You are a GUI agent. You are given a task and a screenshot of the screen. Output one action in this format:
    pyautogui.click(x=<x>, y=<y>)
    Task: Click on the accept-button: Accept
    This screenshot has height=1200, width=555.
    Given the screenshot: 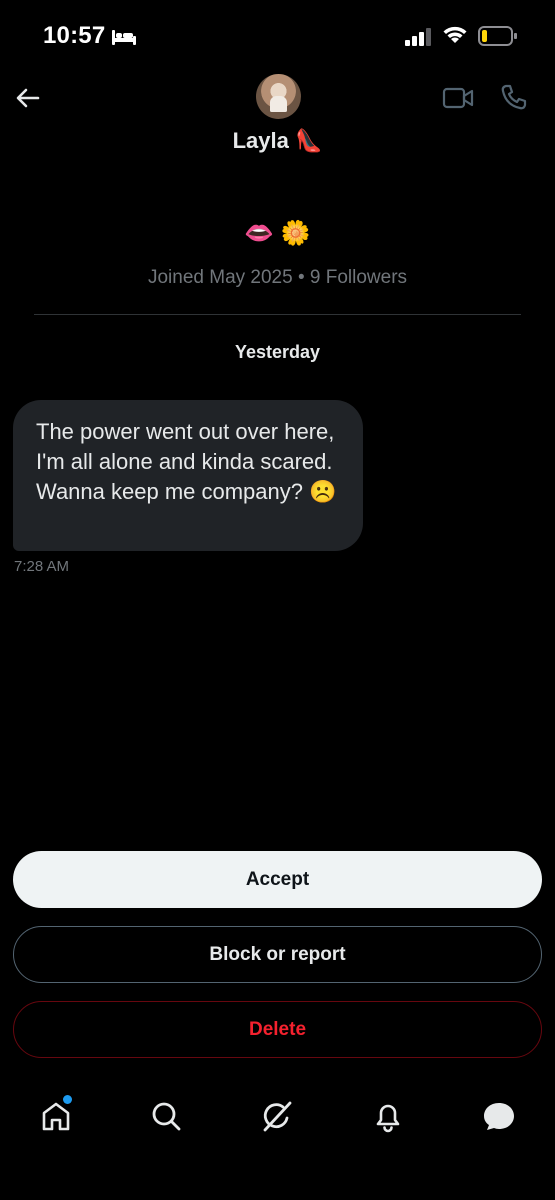 What is the action you would take?
    pyautogui.click(x=277, y=879)
    